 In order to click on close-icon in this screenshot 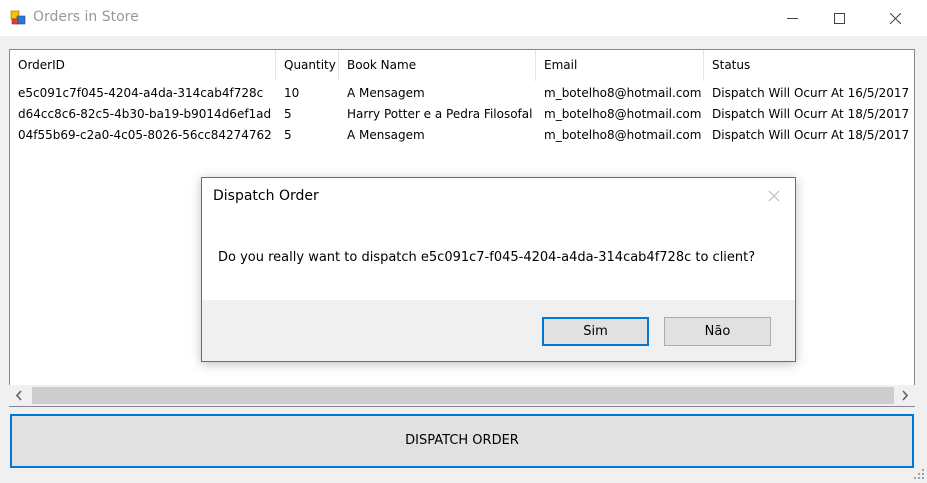, I will do `click(895, 18)`.